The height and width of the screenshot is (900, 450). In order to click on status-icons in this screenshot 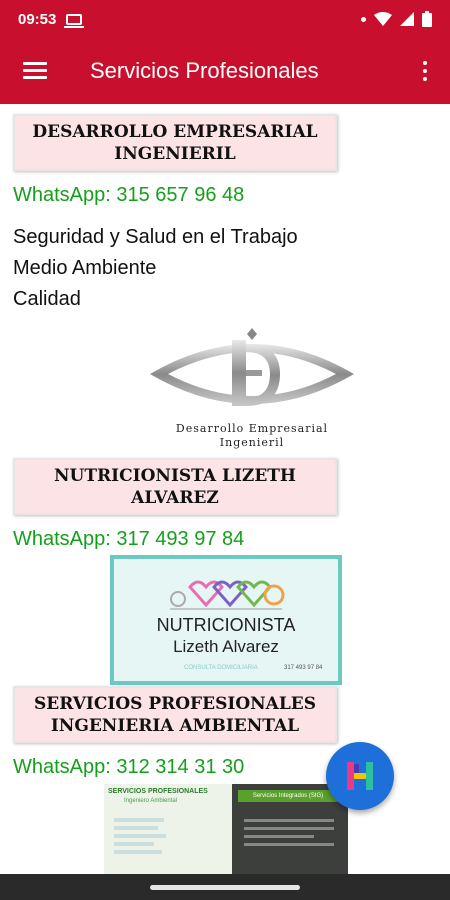, I will do `click(396, 19)`.